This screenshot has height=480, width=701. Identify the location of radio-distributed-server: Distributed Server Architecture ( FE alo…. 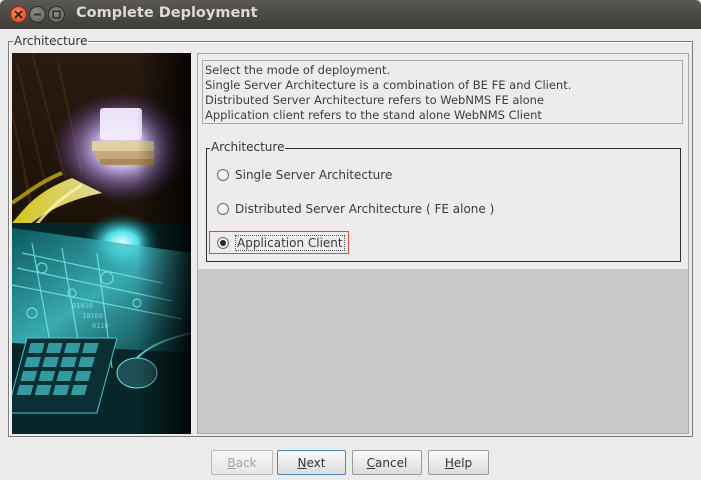
(355, 209).